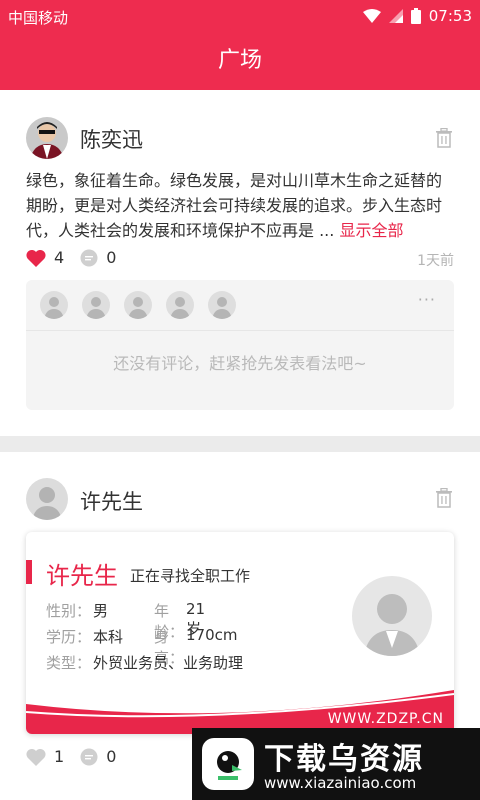 The height and width of the screenshot is (800, 480). I want to click on resume-row: 学历： 本科 身高： 170cm, so click(142, 646).